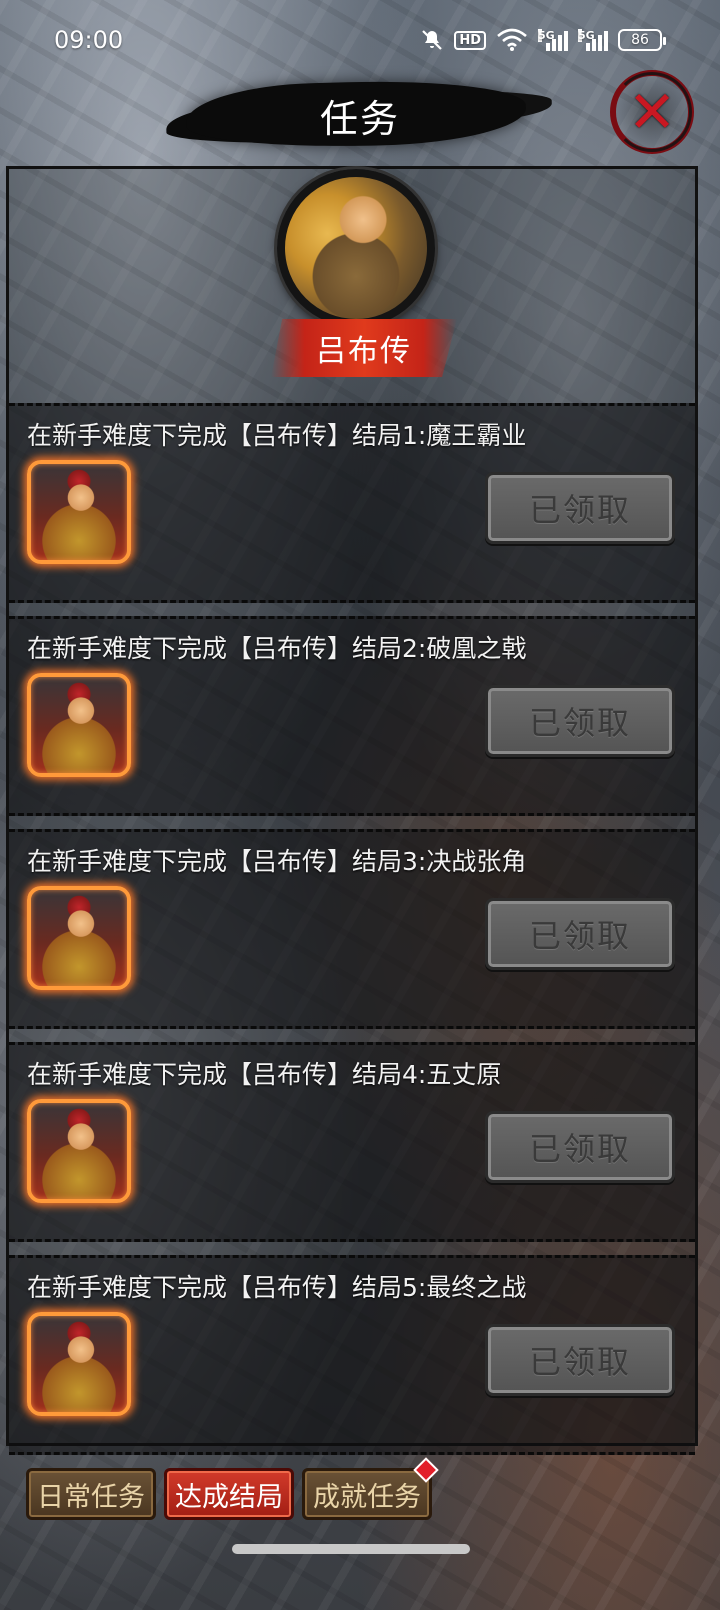  What do you see at coordinates (512, 40) in the screenshot?
I see `wifi-icon` at bounding box center [512, 40].